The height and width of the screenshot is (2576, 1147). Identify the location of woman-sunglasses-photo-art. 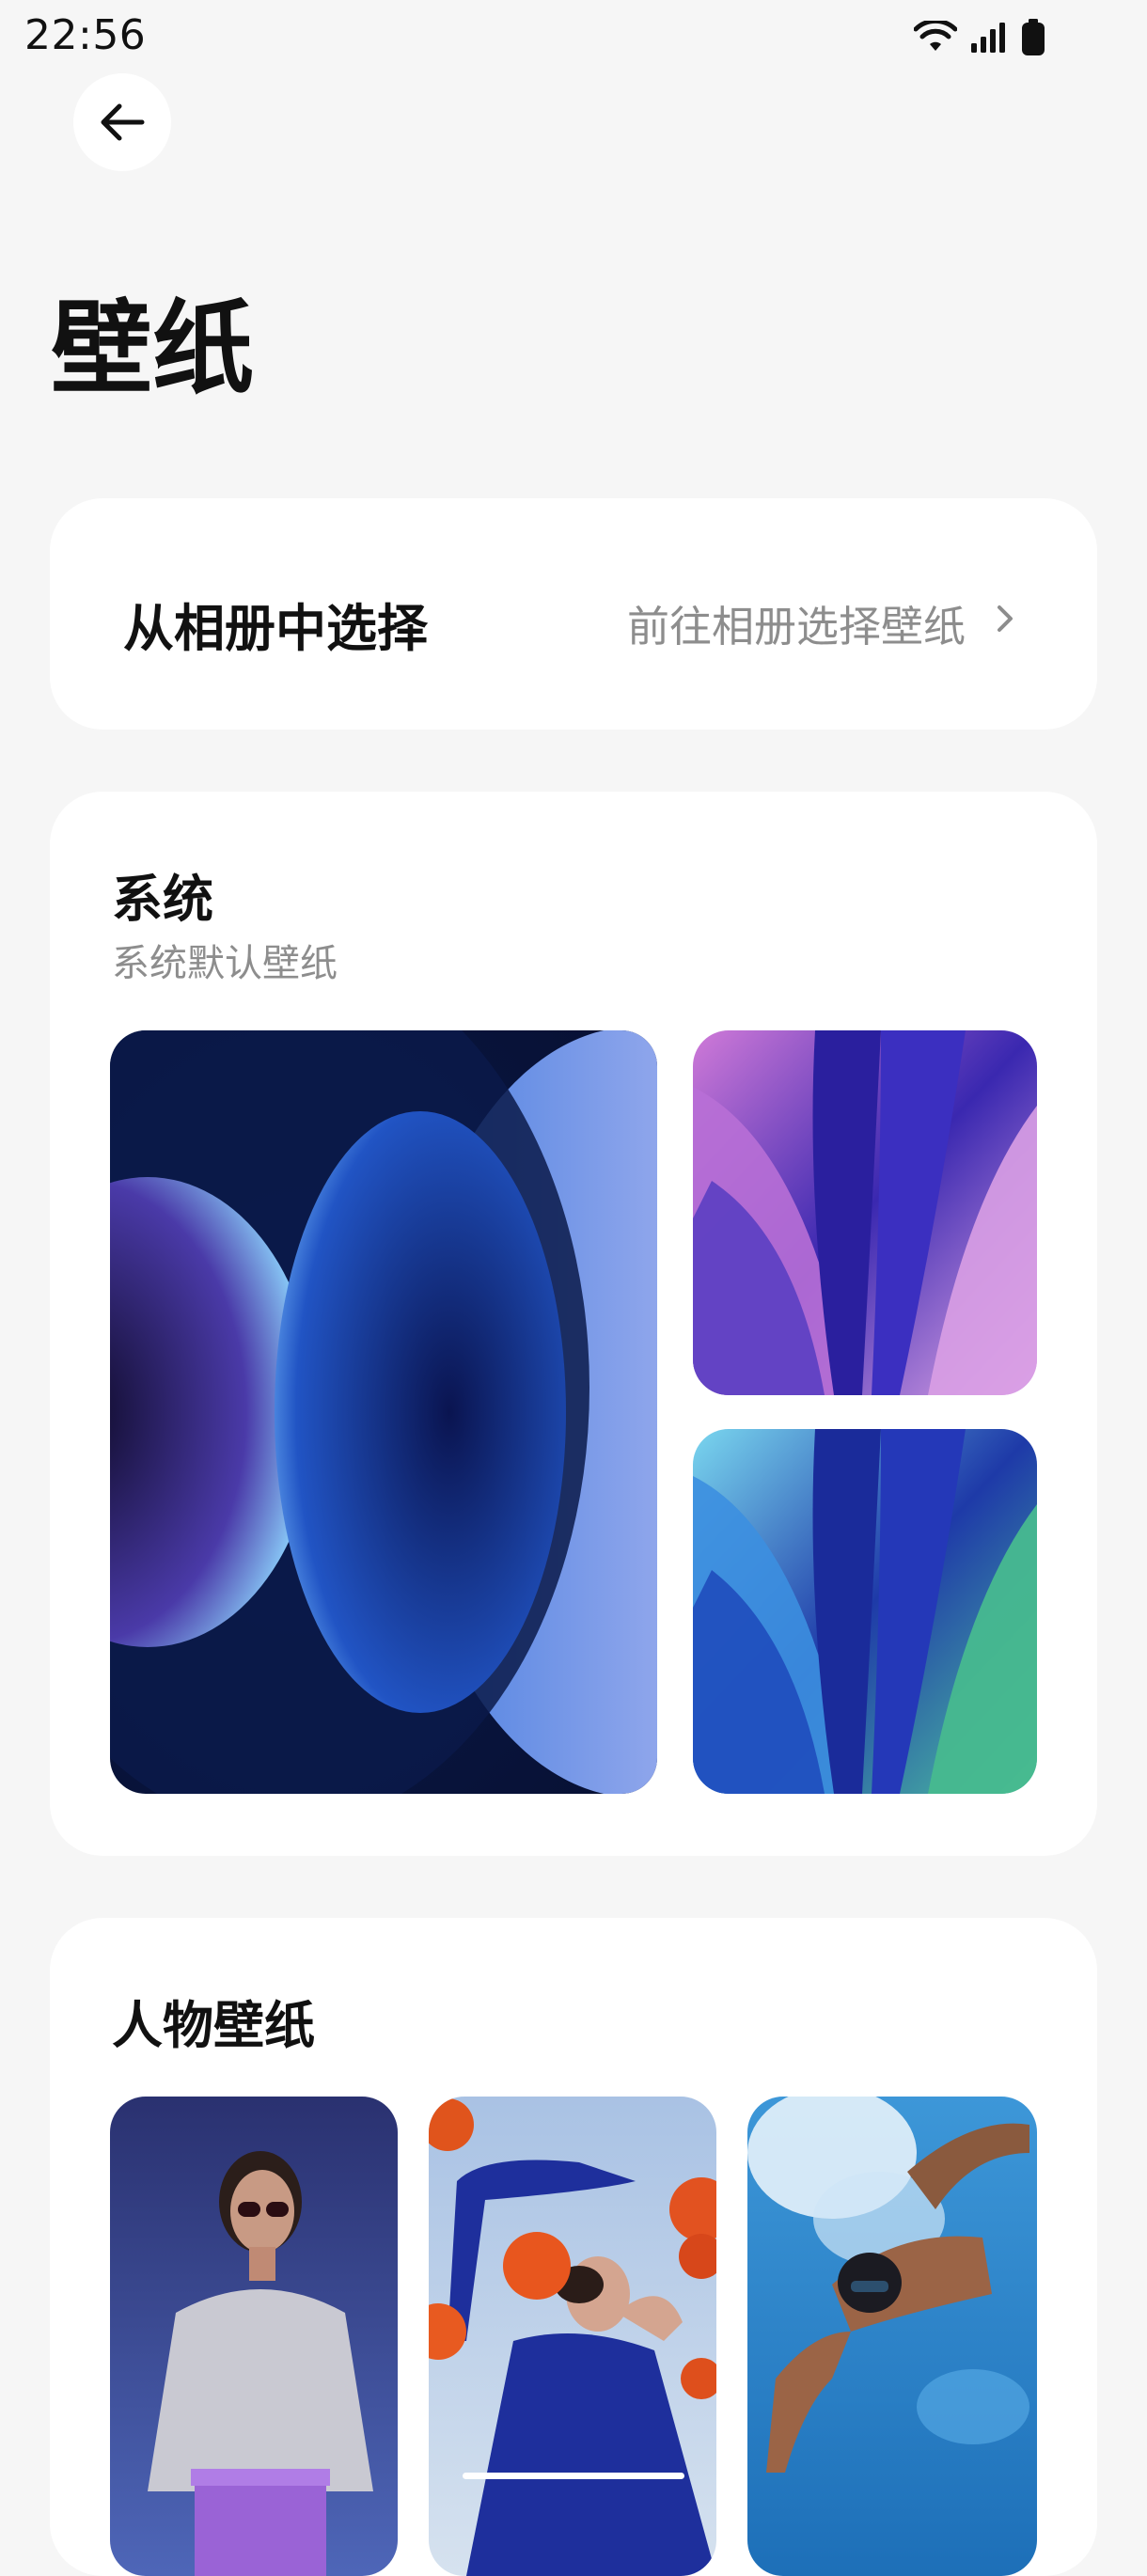
(254, 2337).